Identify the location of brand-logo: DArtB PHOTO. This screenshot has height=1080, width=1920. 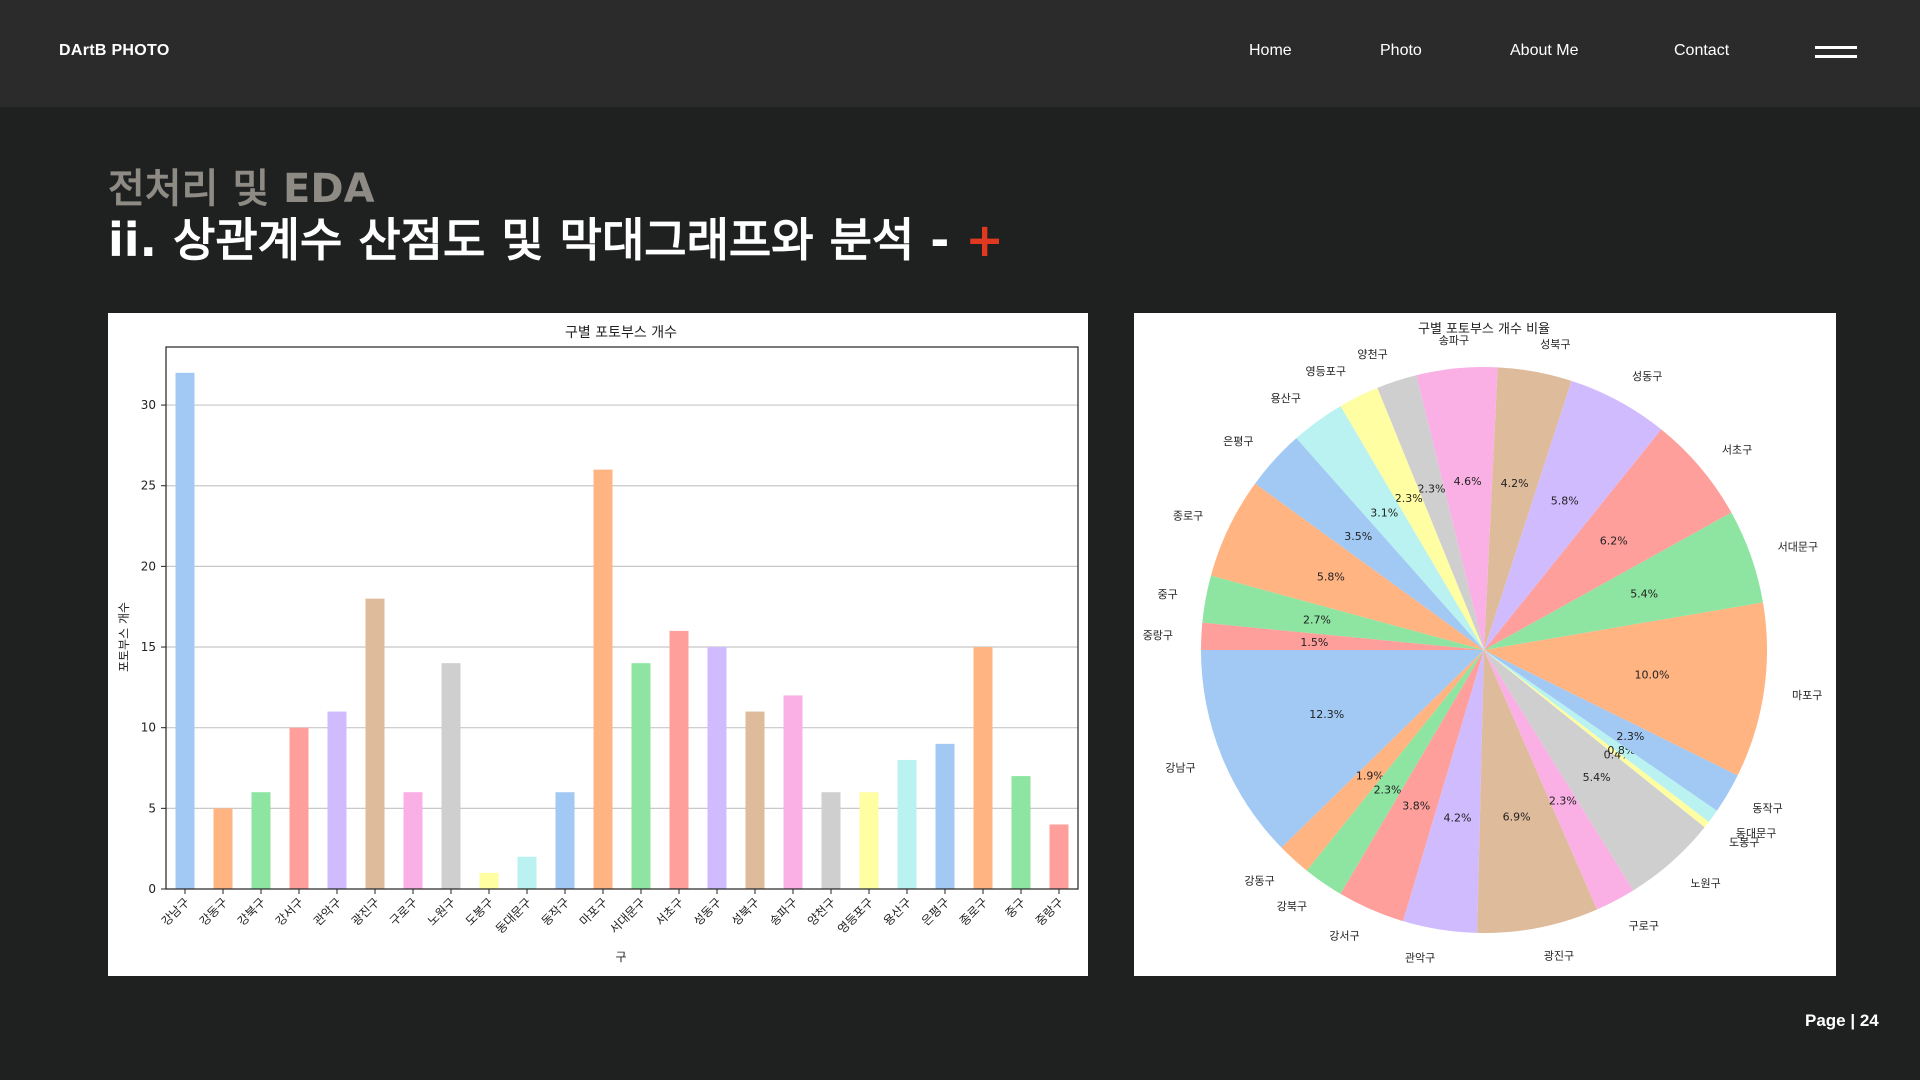
(114, 51).